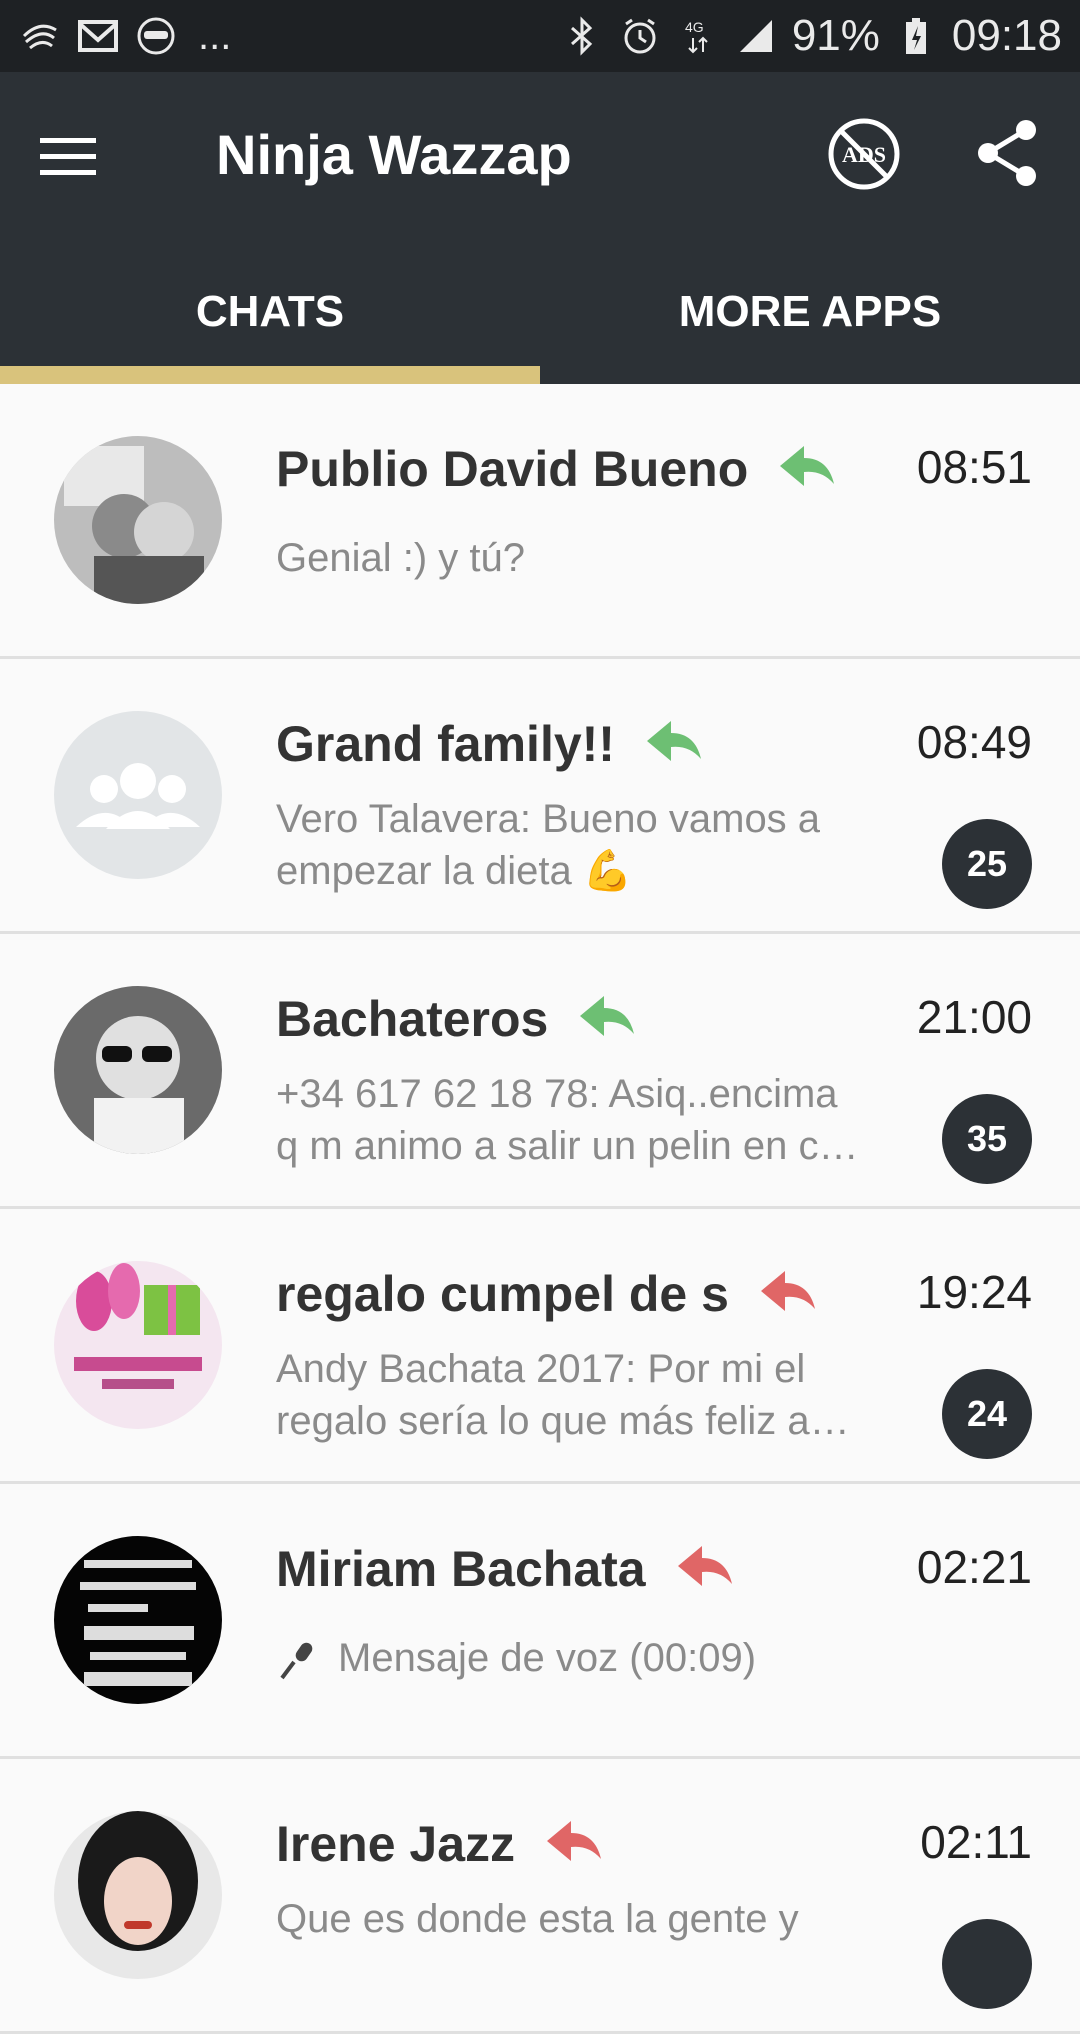  I want to click on chat-preview: Que es donde esta la gente y, so click(596, 1919).